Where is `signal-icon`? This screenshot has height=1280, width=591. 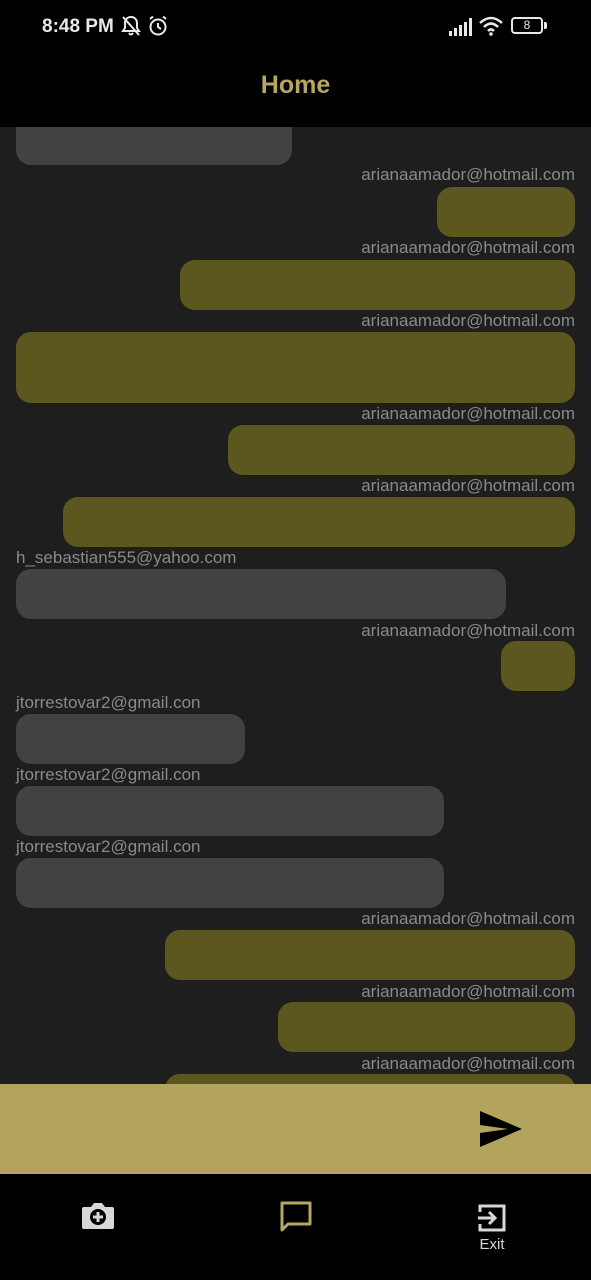
signal-icon is located at coordinates (460, 27).